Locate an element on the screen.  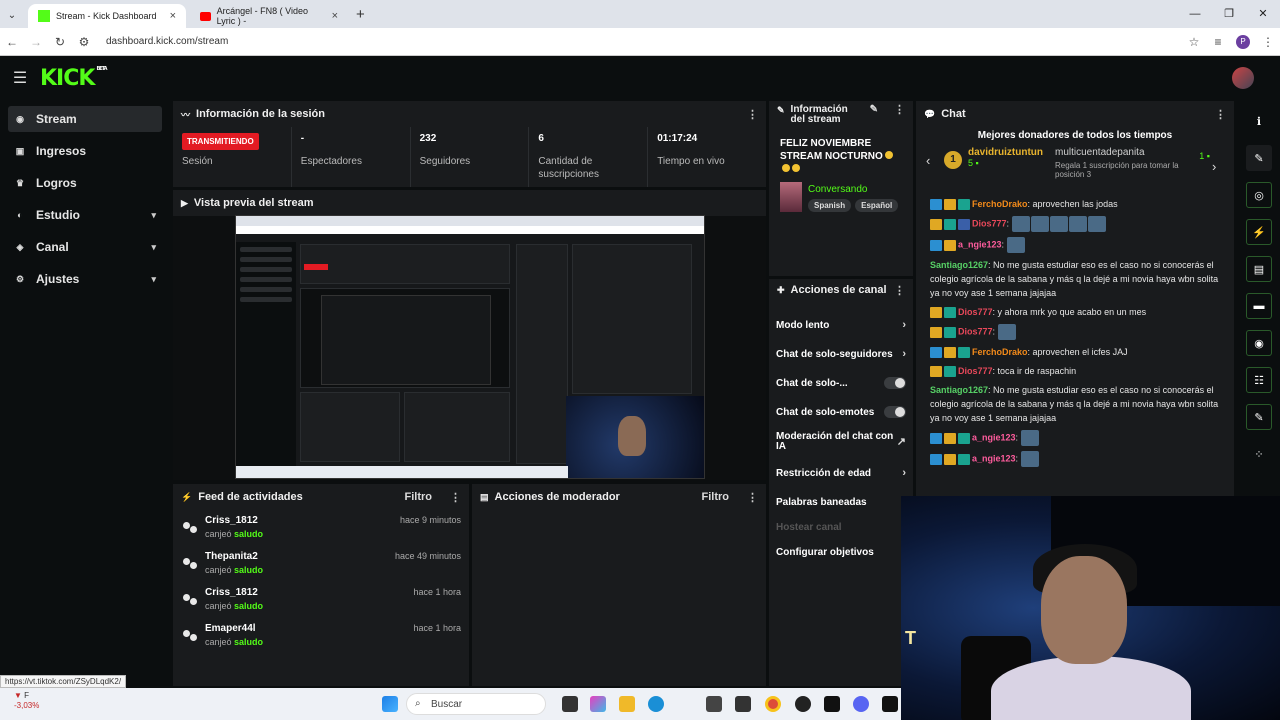
back-icon: ← is located at coordinates (12, 42).